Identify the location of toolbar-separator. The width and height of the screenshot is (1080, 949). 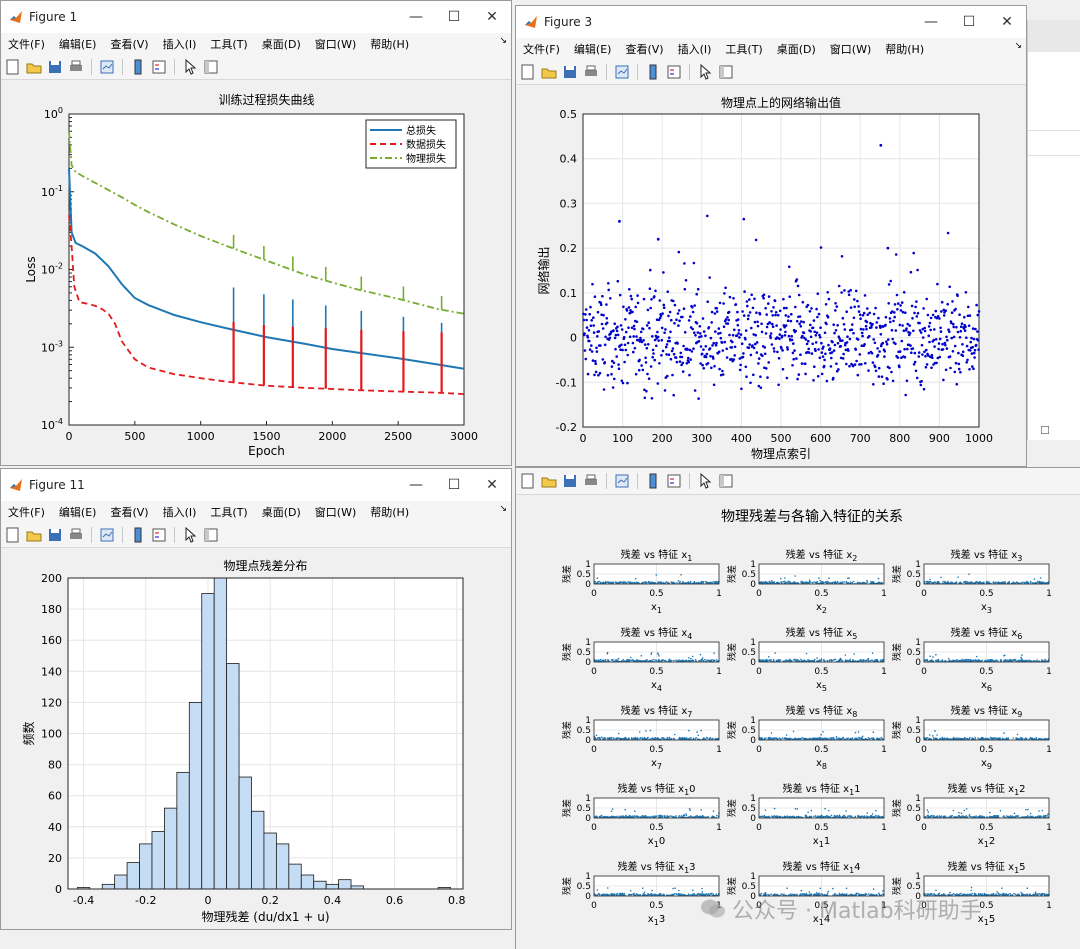
(91, 67).